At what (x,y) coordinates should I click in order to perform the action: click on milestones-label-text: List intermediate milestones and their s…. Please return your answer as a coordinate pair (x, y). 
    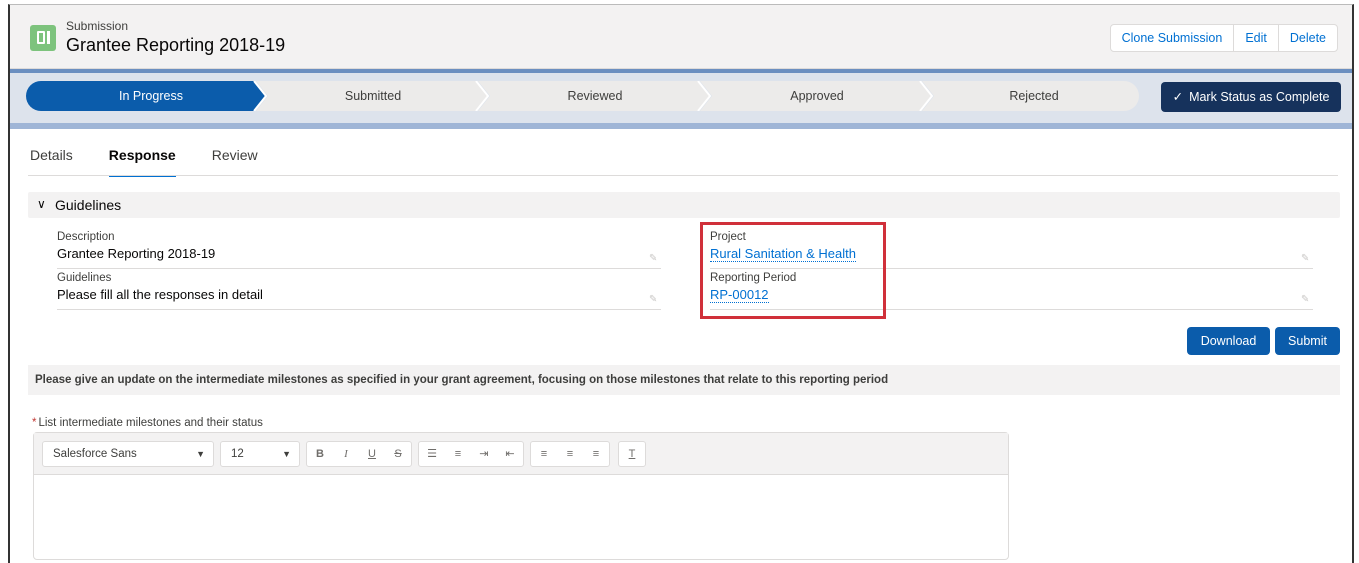
    Looking at the image, I should click on (150, 423).